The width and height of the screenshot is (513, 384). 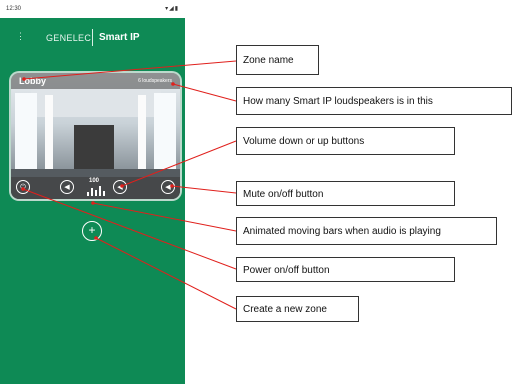 I want to click on callout-power: Power on/off button, so click(x=345, y=269).